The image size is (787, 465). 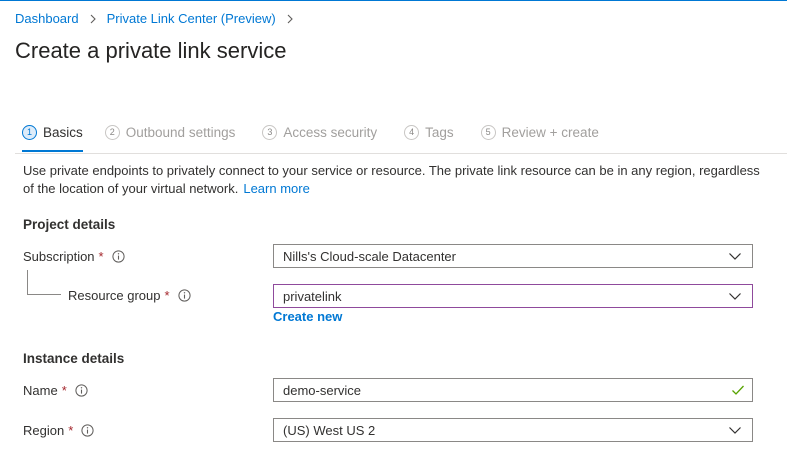 What do you see at coordinates (69, 224) in the screenshot?
I see `project-details-heading: Project details` at bounding box center [69, 224].